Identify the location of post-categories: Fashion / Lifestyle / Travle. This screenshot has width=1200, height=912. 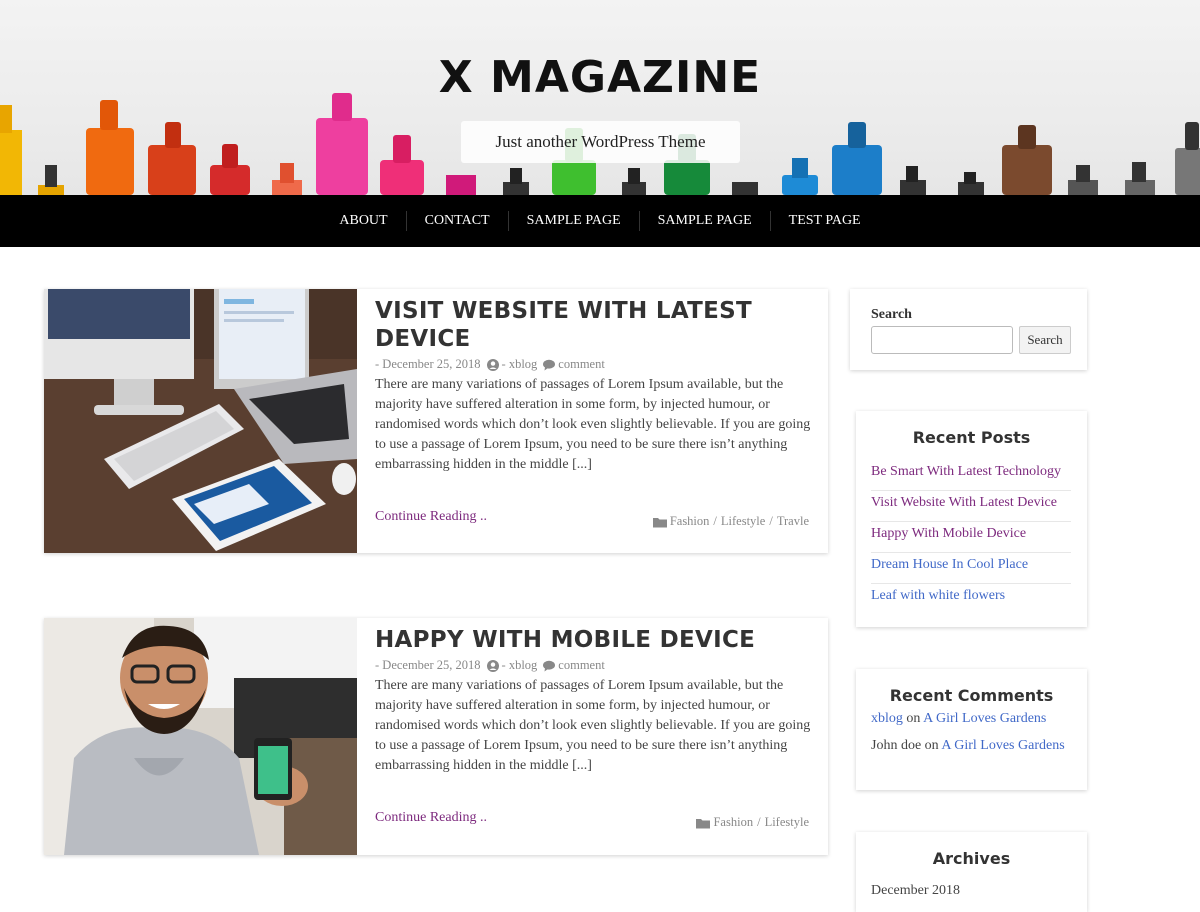
(730, 521).